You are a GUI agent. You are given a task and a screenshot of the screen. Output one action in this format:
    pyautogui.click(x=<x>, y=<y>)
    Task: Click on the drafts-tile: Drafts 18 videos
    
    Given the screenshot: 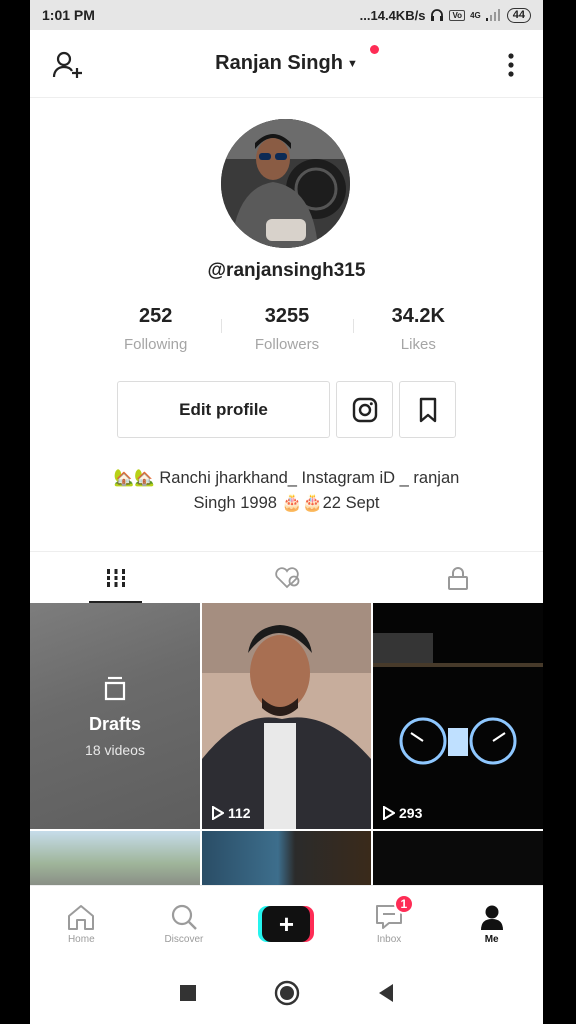 What is the action you would take?
    pyautogui.click(x=115, y=716)
    